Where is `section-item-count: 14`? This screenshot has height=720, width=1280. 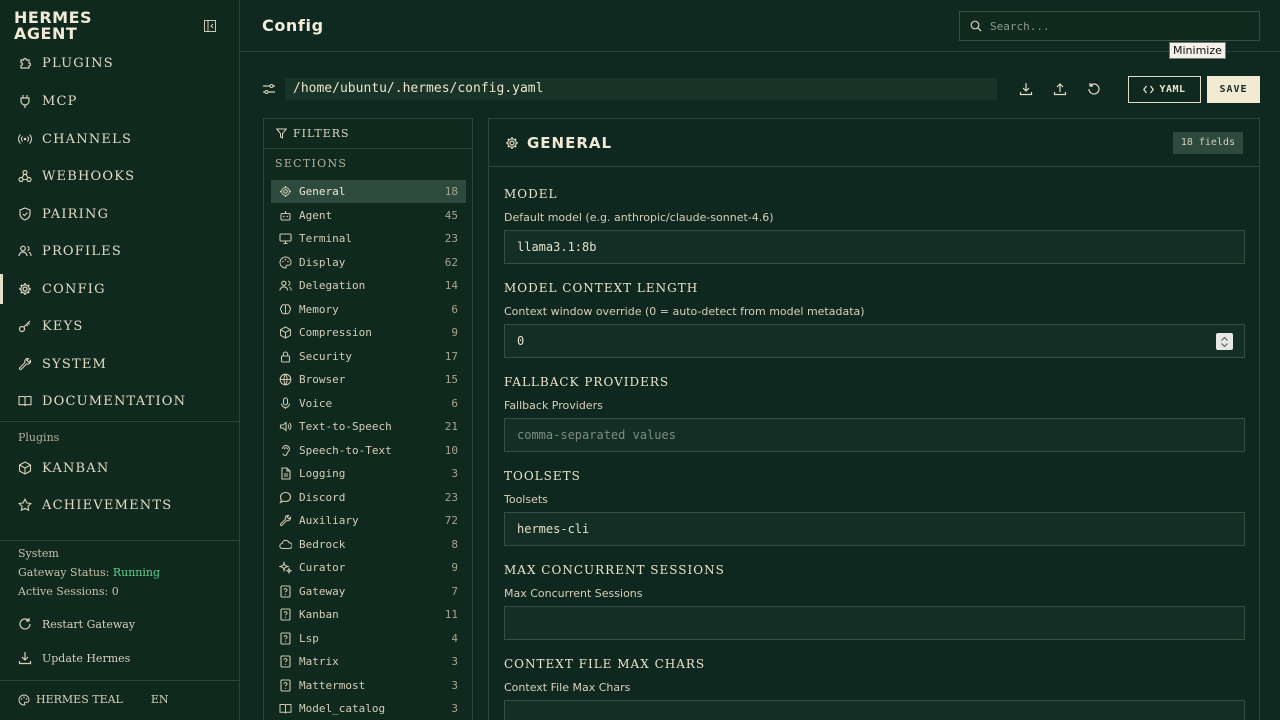 section-item-count: 14 is located at coordinates (451, 285).